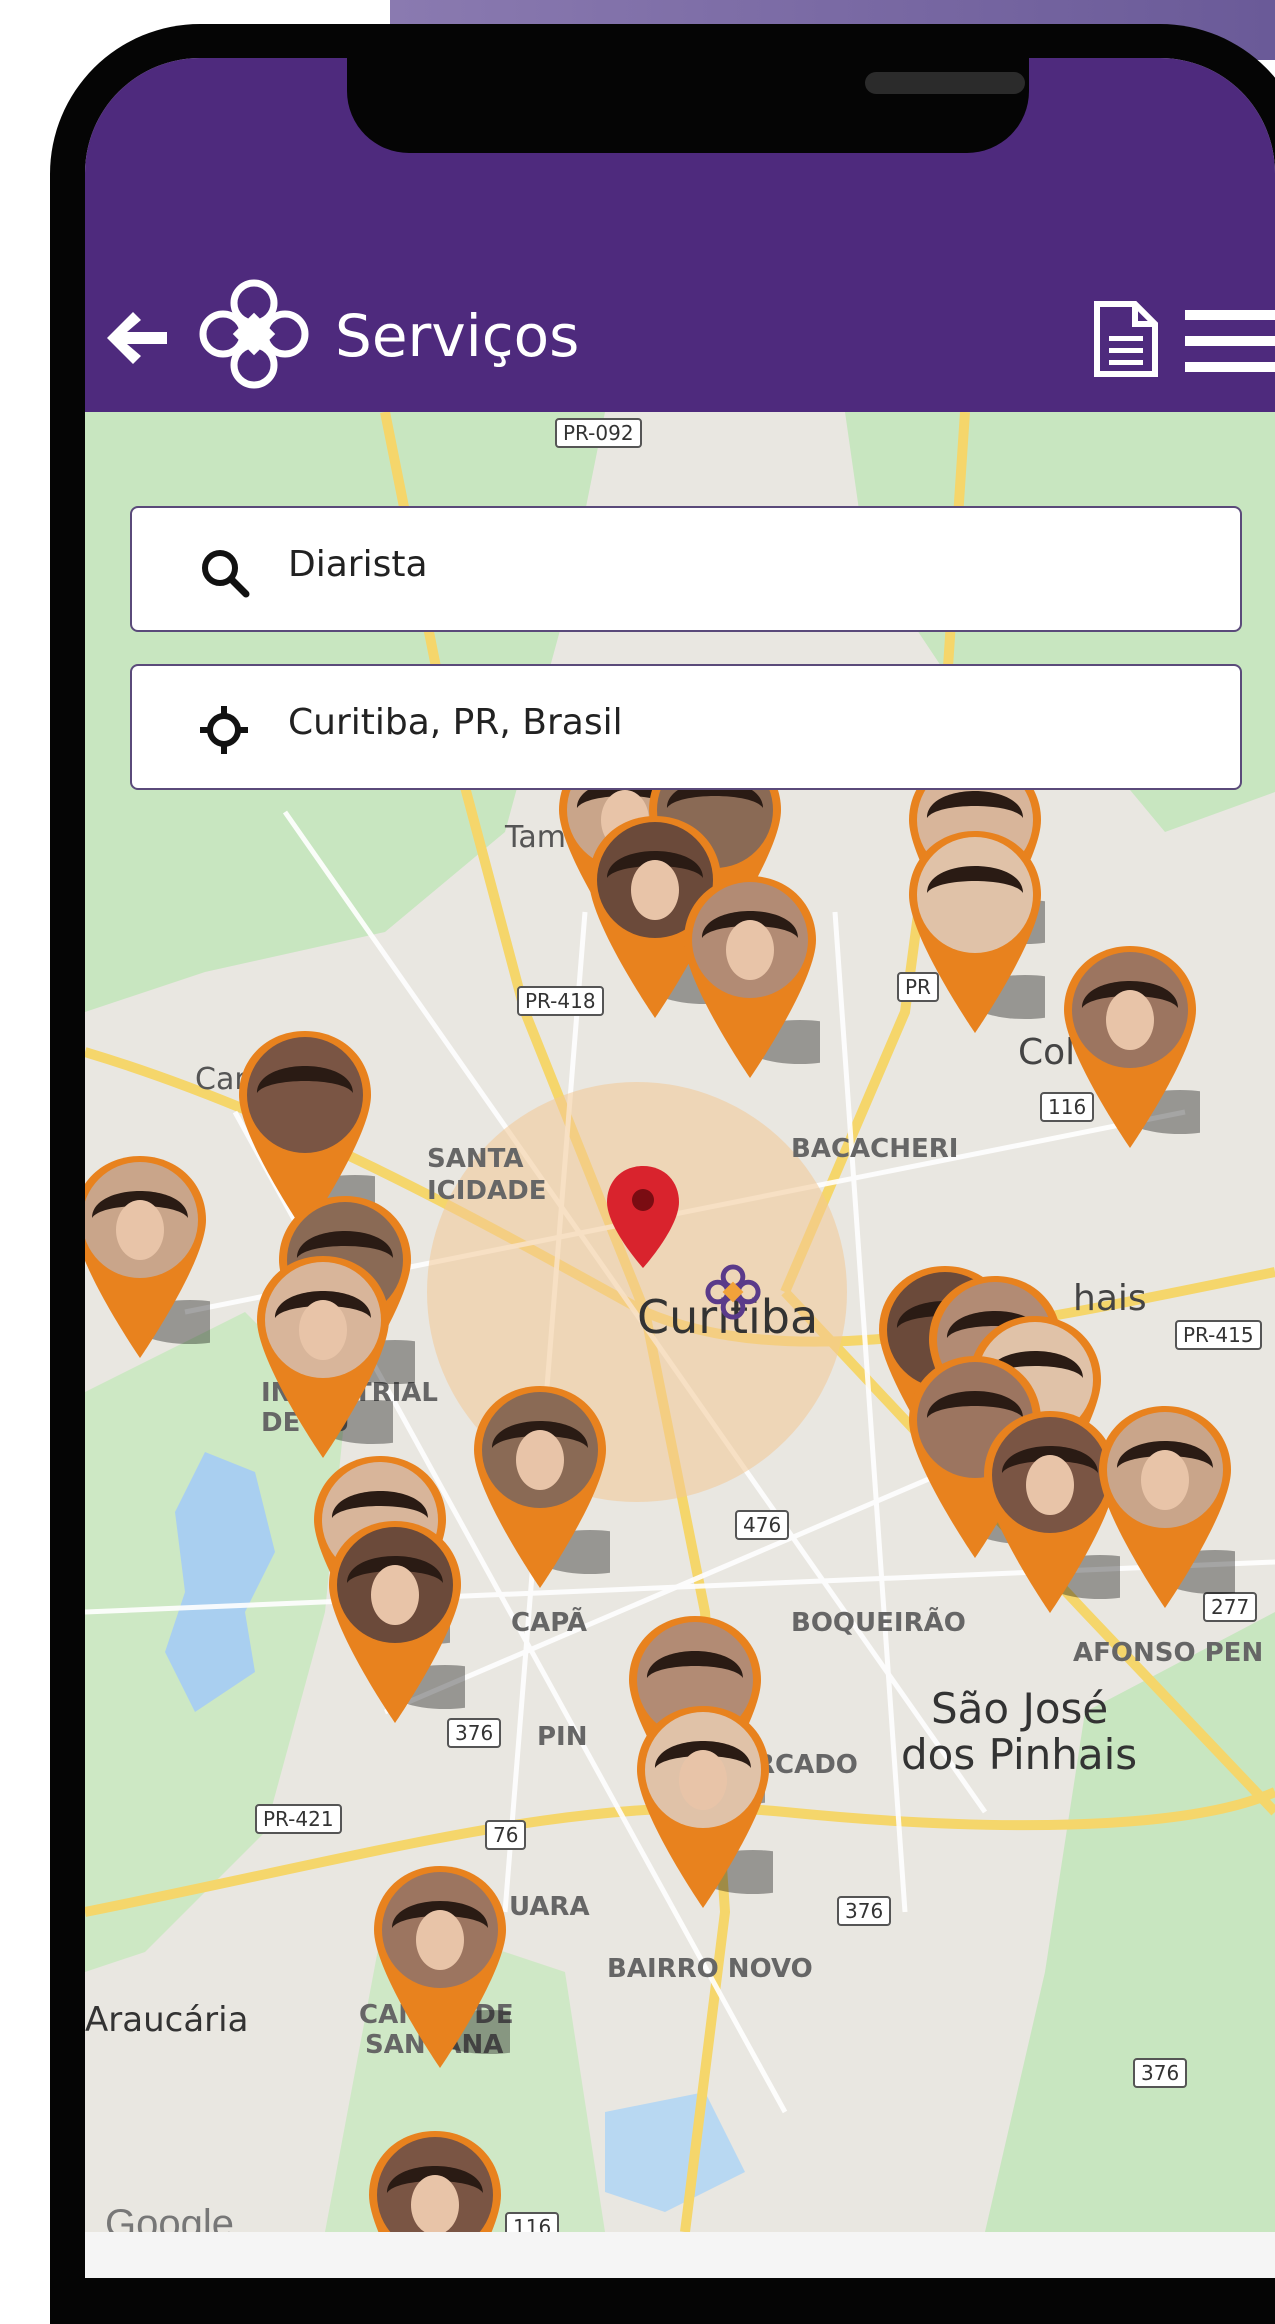 Image resolution: width=1275 pixels, height=2324 pixels. I want to click on road-label: PR-421, so click(298, 1819).